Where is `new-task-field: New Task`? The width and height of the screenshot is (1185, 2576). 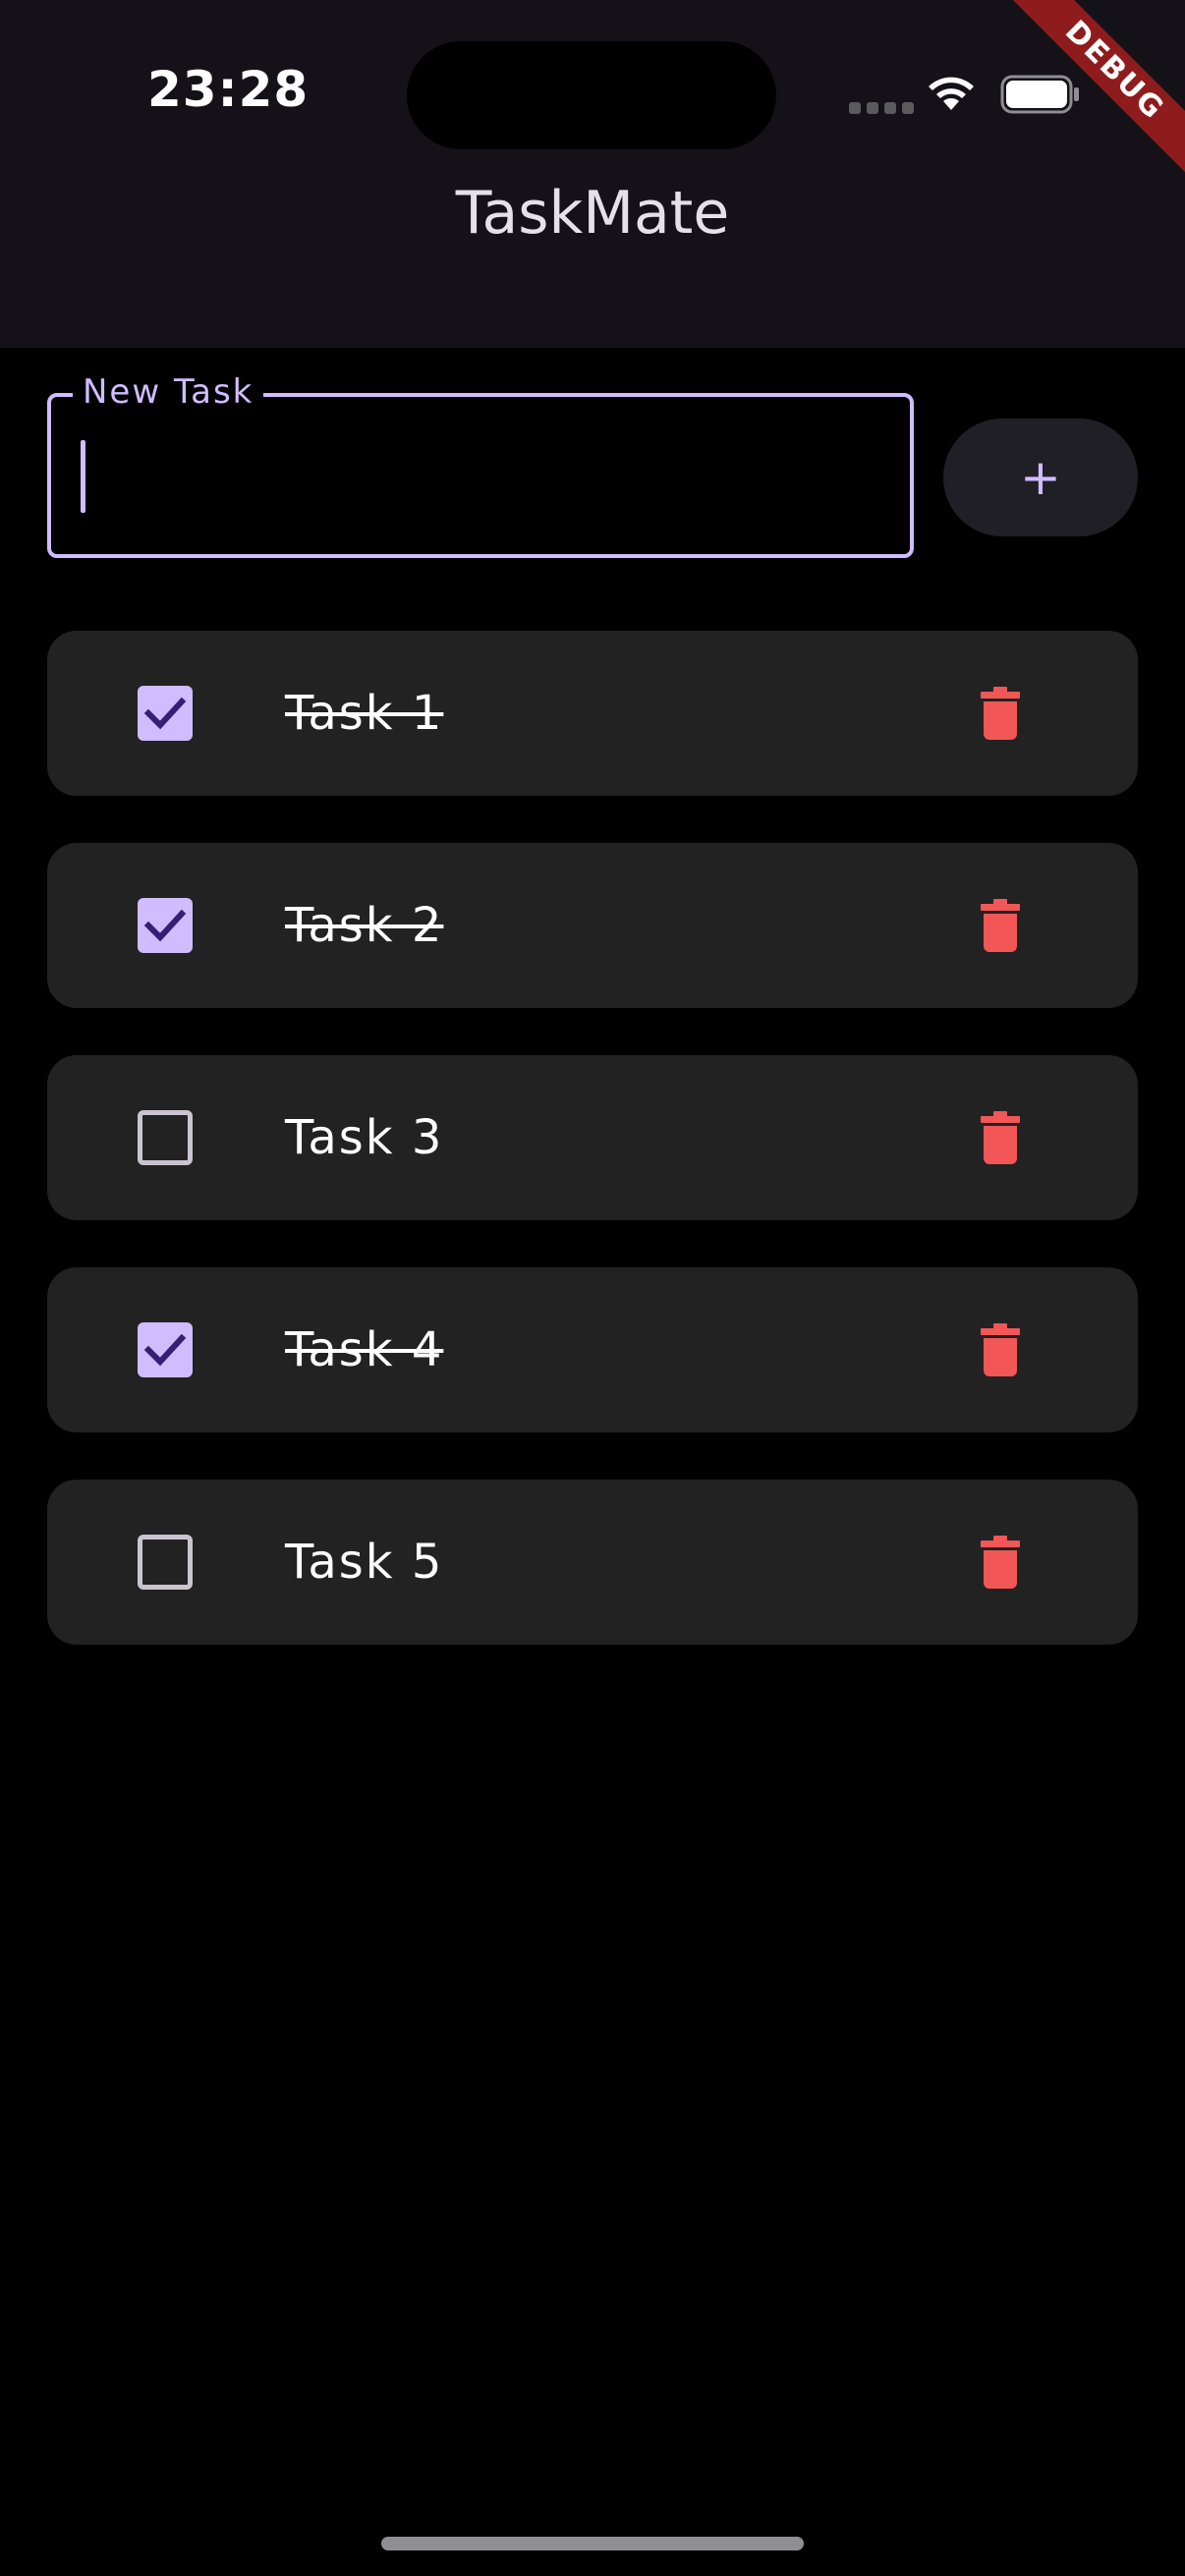
new-task-field: New Task is located at coordinates (481, 464).